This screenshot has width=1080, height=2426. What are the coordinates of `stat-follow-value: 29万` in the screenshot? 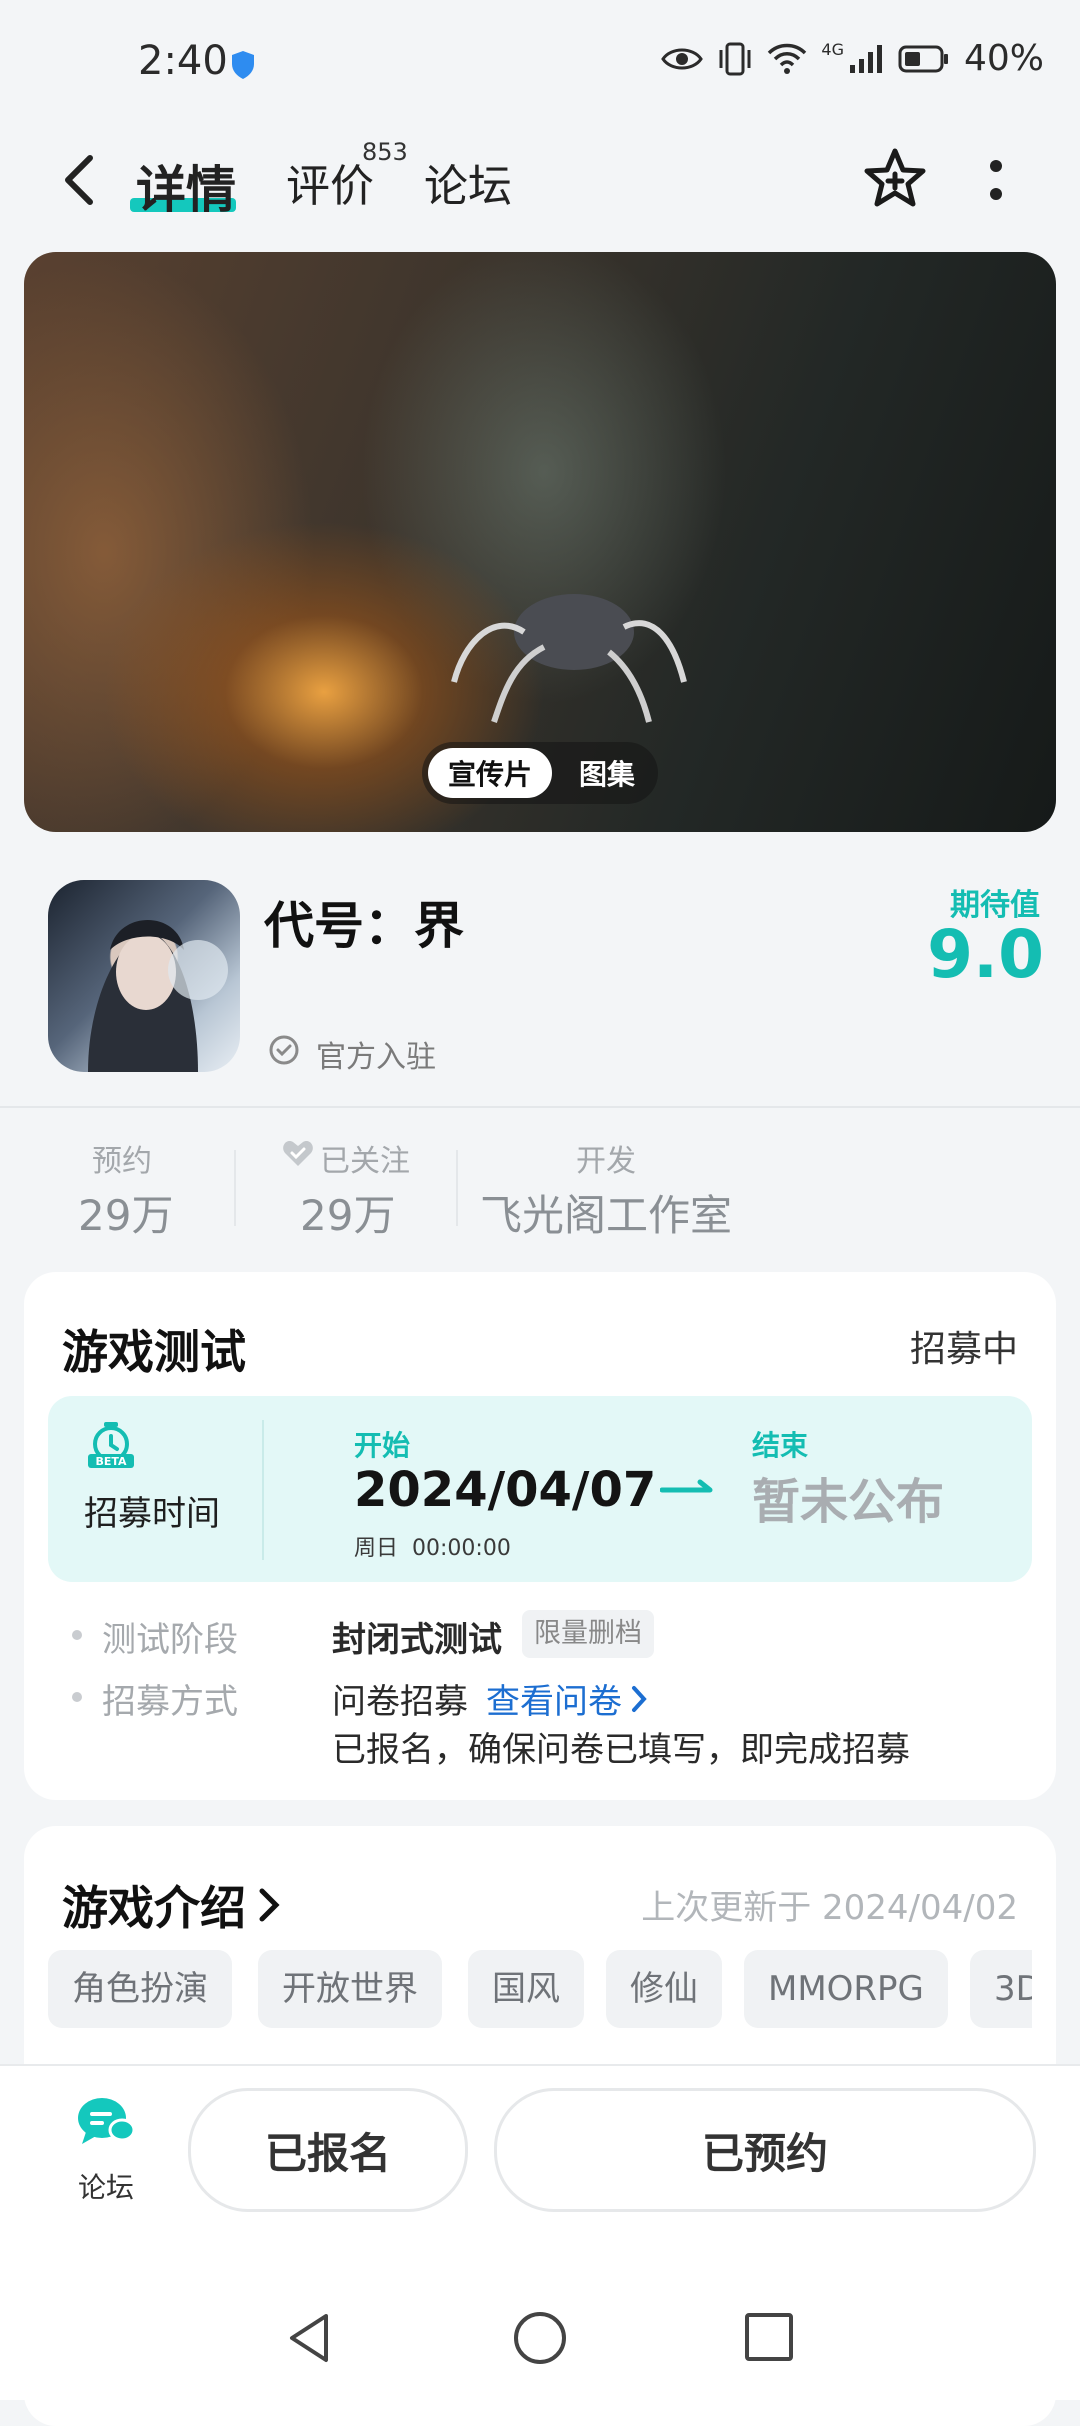 It's located at (348, 1215).